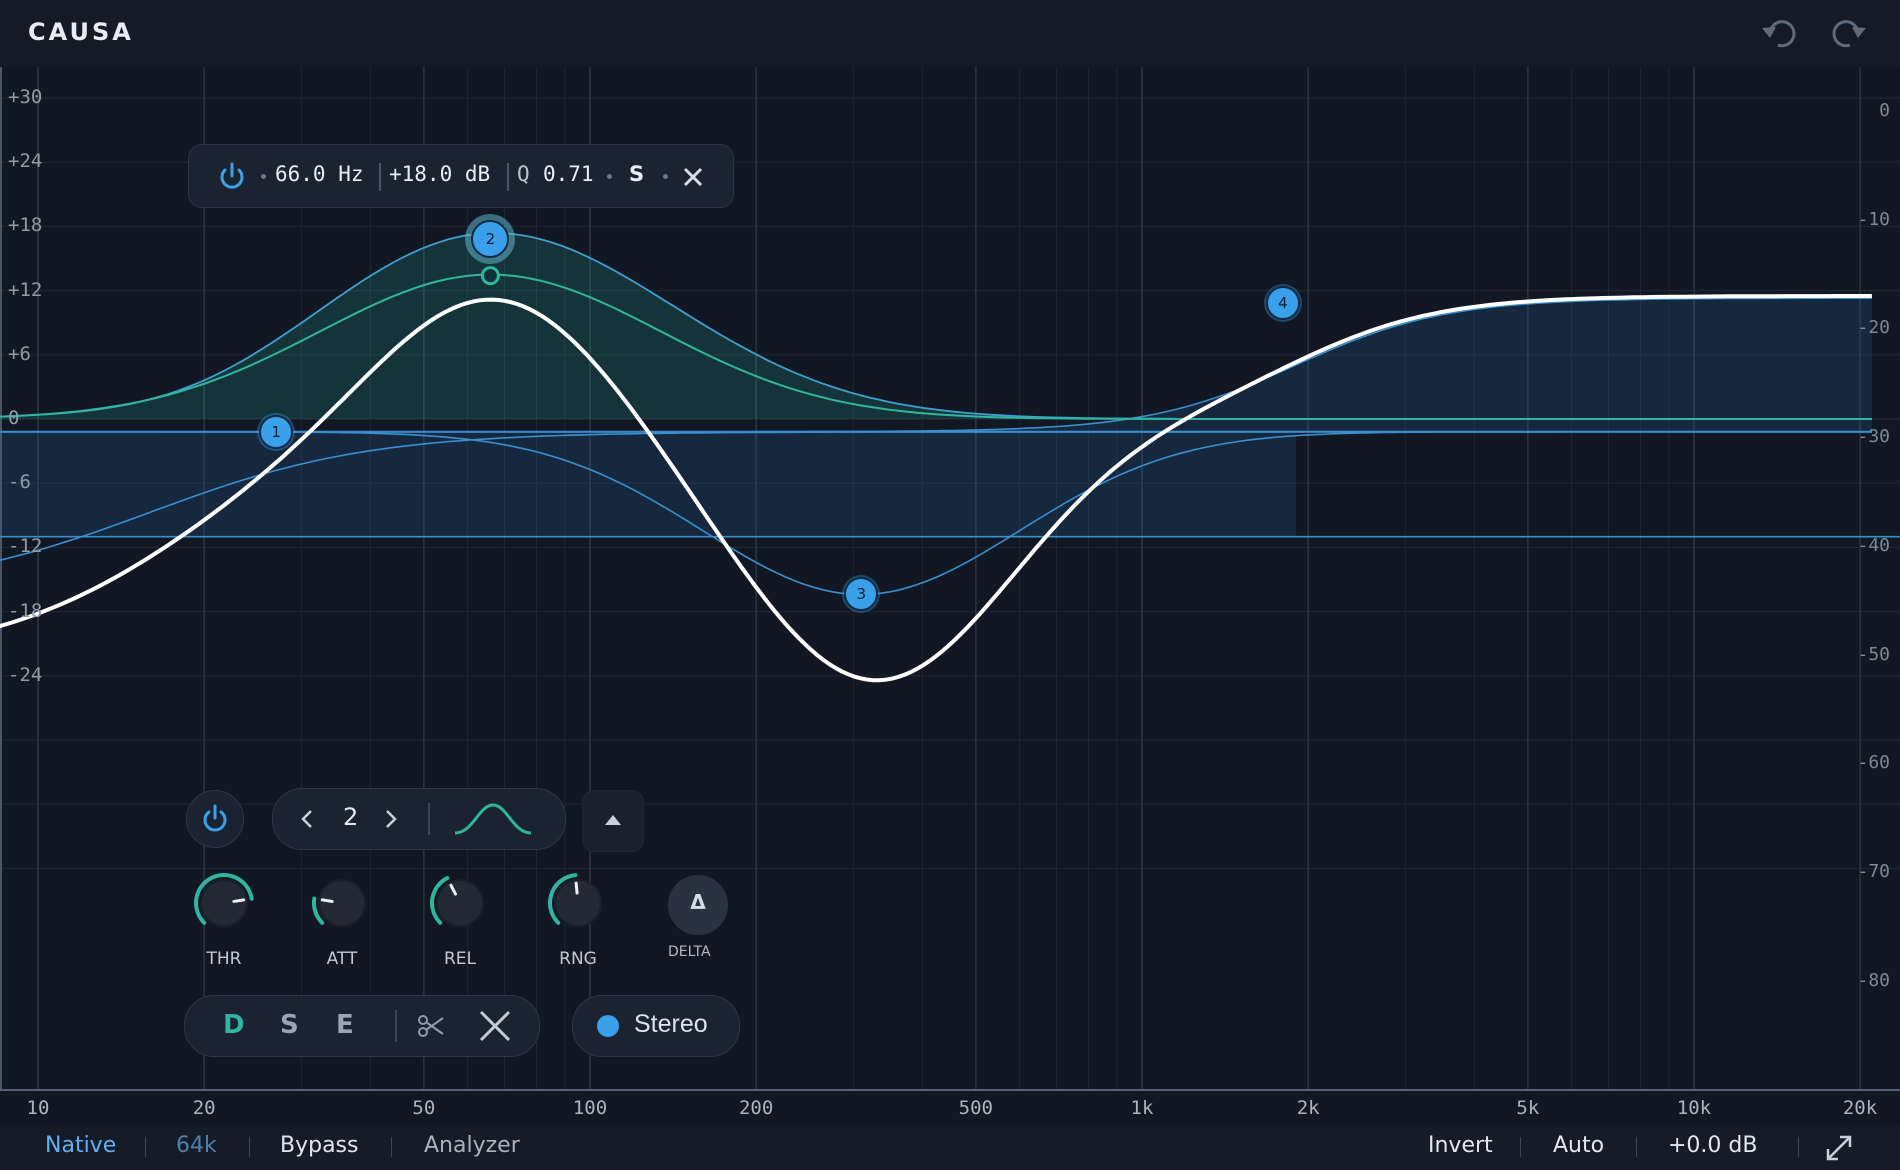 The width and height of the screenshot is (1900, 1170). What do you see at coordinates (1308, 1108) in the screenshot?
I see `freq-label: 2k` at bounding box center [1308, 1108].